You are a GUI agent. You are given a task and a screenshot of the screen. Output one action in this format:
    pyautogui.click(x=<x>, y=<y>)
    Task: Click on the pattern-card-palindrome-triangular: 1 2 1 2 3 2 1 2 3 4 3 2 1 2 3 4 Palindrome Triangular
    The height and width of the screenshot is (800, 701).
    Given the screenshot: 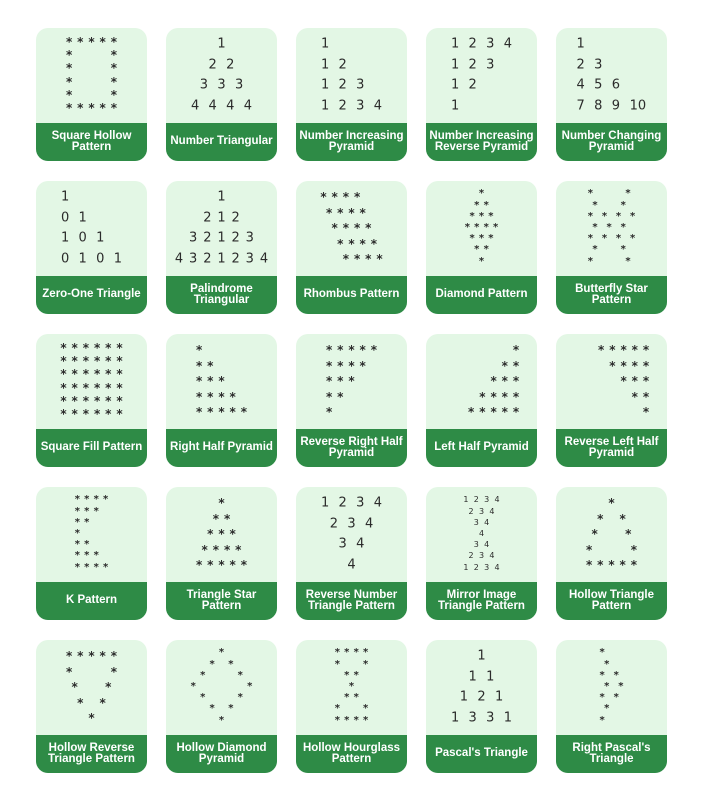 What is the action you would take?
    pyautogui.click(x=221, y=247)
    